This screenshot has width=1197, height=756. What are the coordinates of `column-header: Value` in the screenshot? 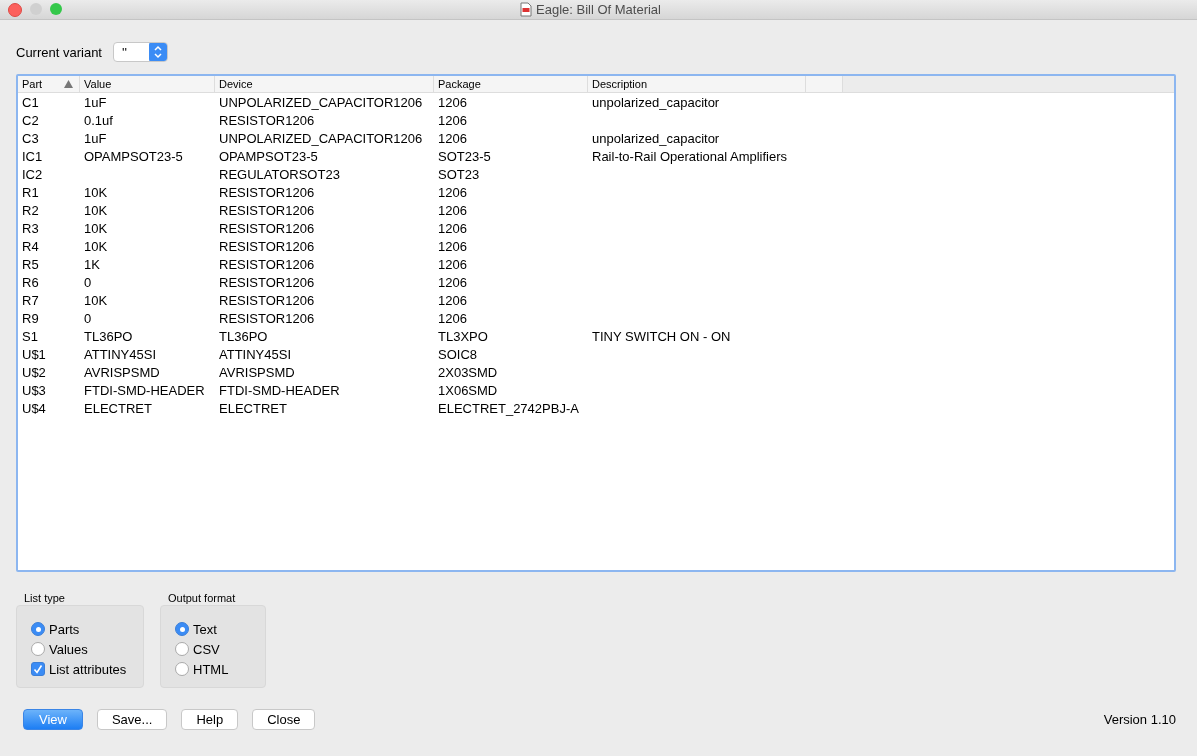 It's located at (147, 84).